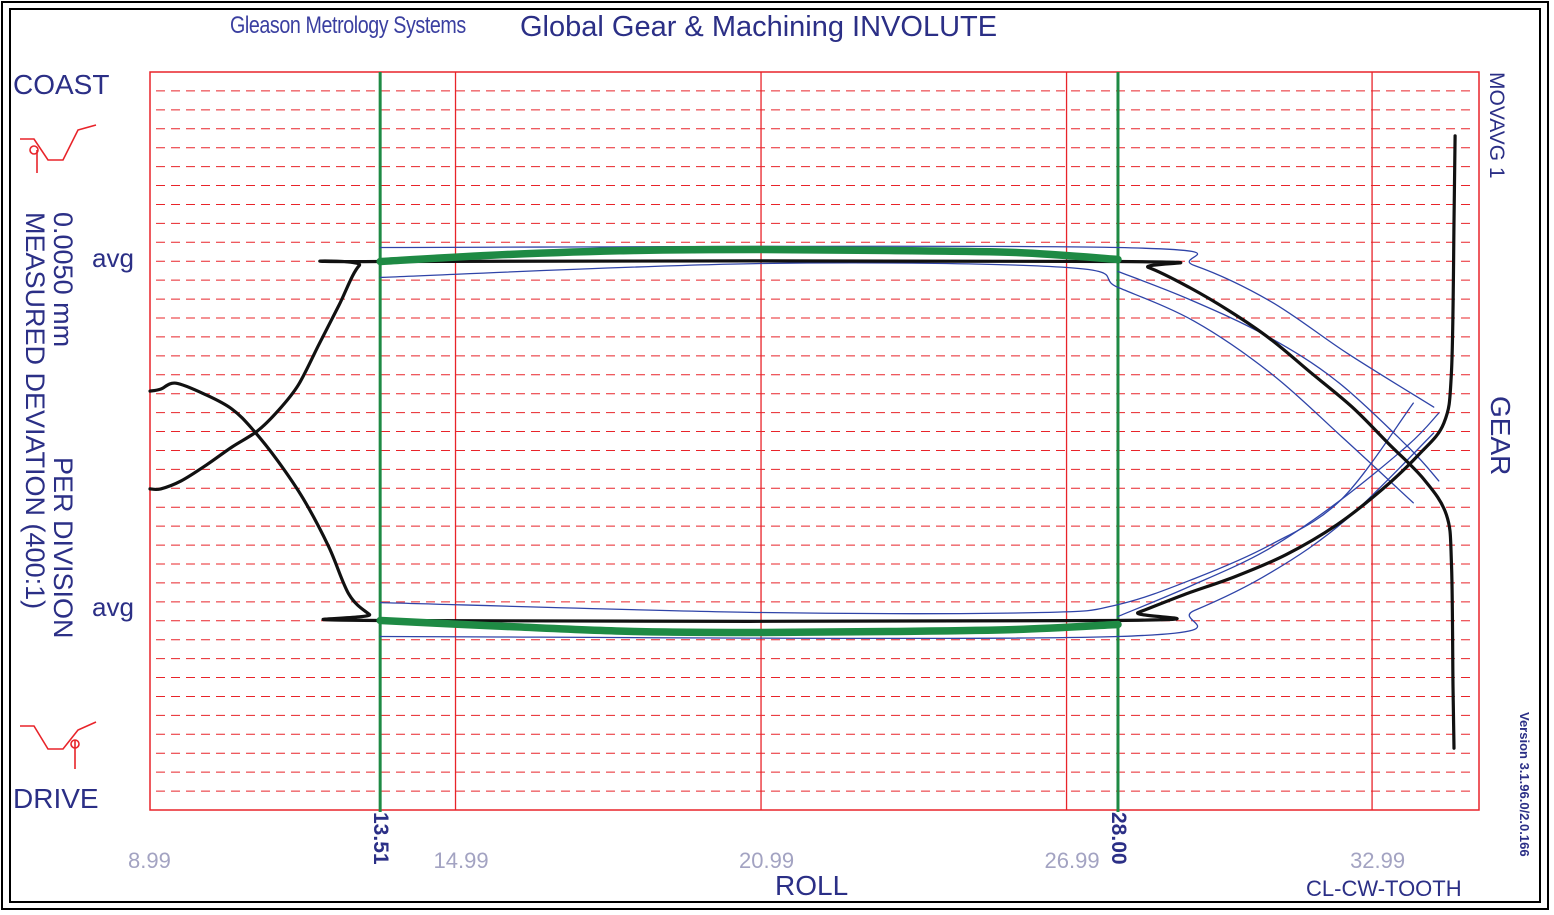 The image size is (1554, 915). Describe the element at coordinates (1378, 860) in the screenshot. I see `x-tick-label: 32.99` at that location.